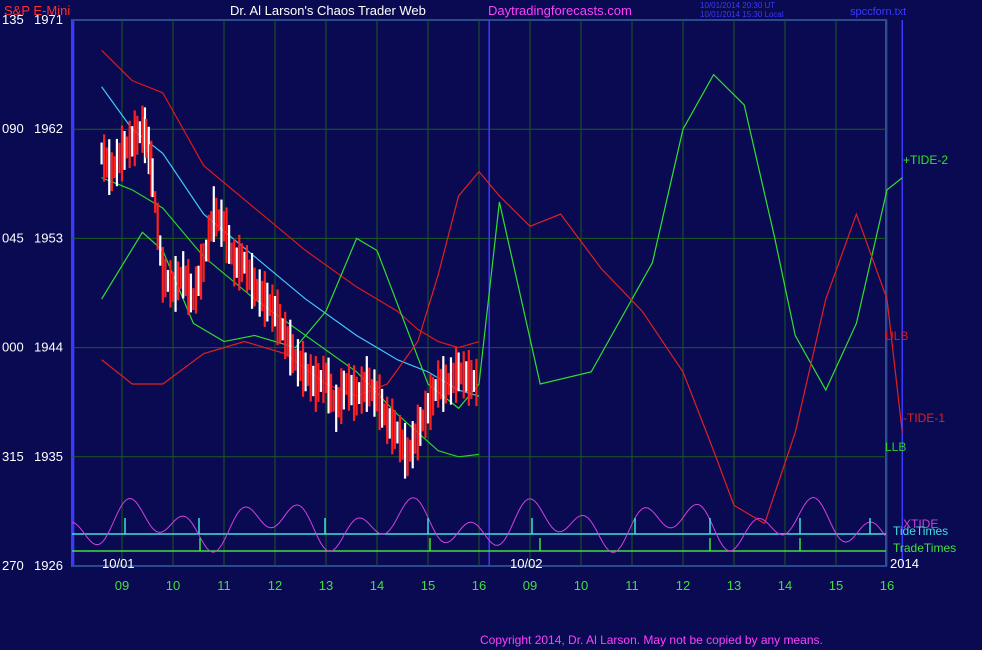 This screenshot has height=650, width=982. I want to click on label-tide2: +TIDE-2, so click(925, 160).